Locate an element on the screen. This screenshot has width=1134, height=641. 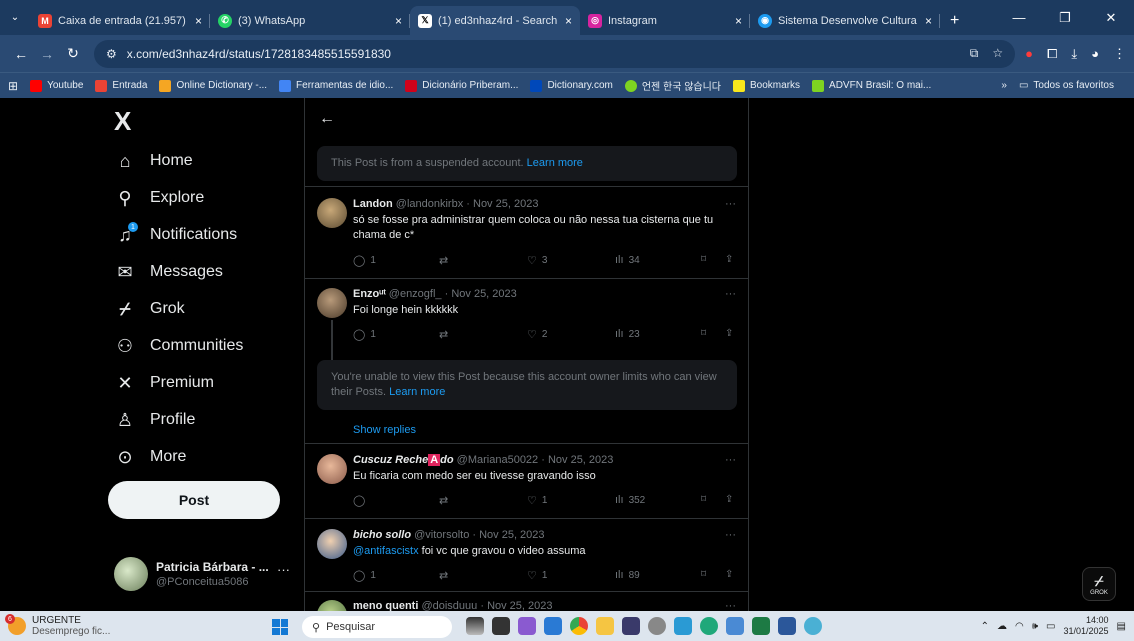
author-name: meno quenti is located at coordinates (385, 605).